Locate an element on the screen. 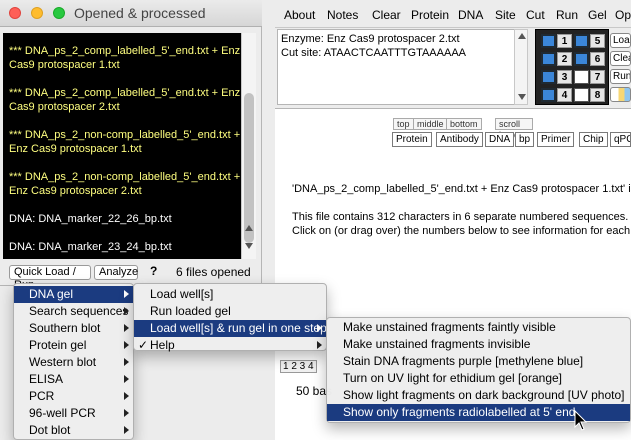  lane-number: 5 is located at coordinates (597, 41).